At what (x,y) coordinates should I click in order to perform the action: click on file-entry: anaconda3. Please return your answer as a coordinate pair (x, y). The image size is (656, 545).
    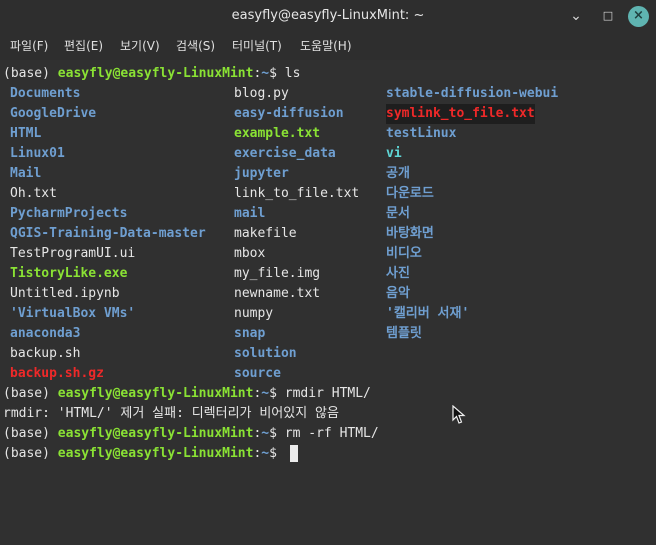
    Looking at the image, I should click on (45, 333).